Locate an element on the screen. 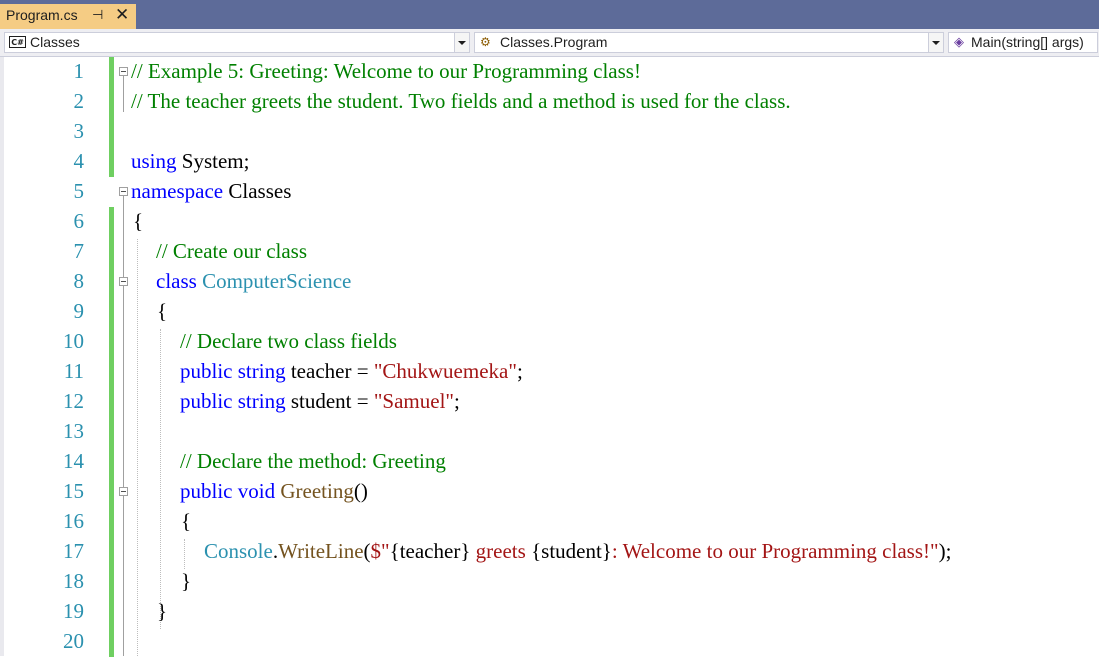  line-number: 12 is located at coordinates (73, 401).